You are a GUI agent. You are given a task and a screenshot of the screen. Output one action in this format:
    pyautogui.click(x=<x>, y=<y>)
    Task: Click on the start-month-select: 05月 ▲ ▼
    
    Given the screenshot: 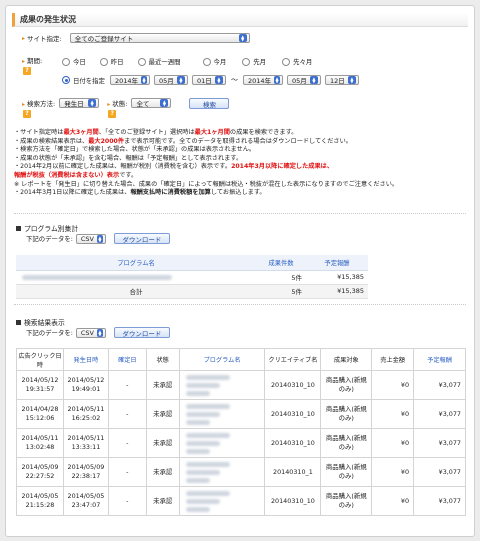 What is the action you would take?
    pyautogui.click(x=170, y=80)
    